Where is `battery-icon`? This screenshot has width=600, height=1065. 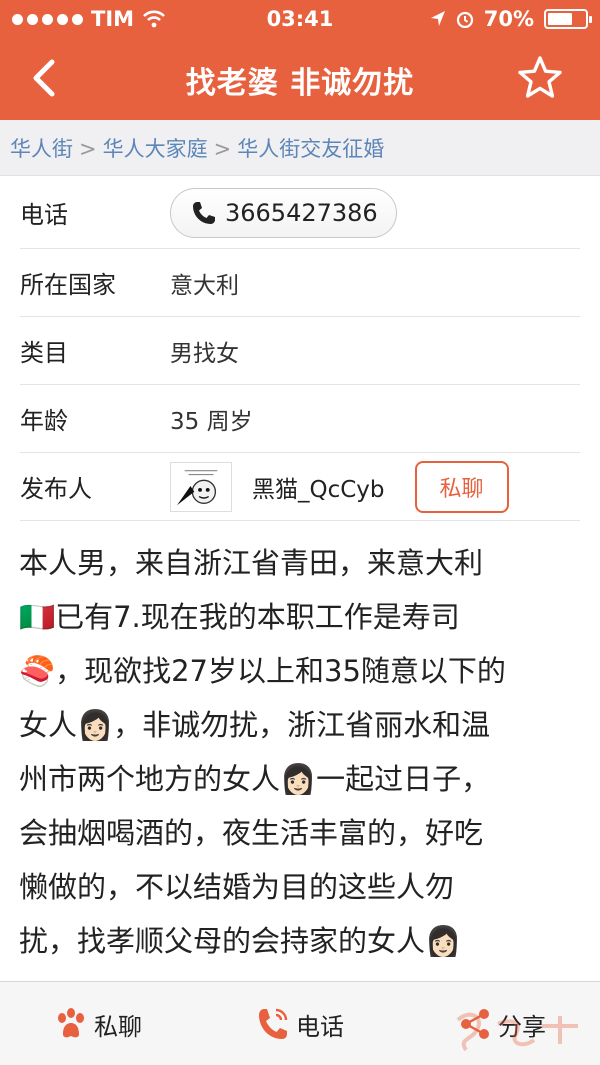
battery-icon is located at coordinates (568, 19).